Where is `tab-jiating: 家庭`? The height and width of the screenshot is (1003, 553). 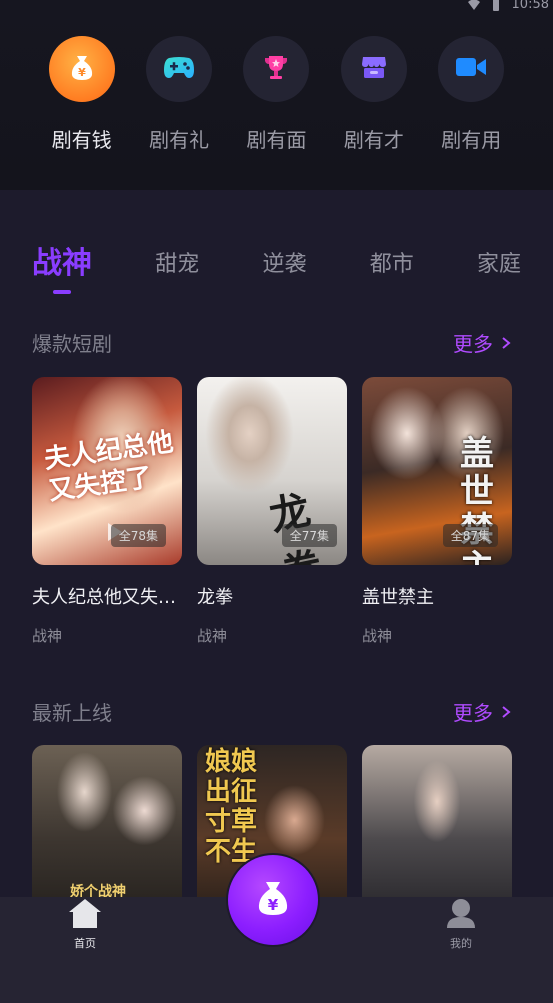
tab-jiating: 家庭 is located at coordinates (499, 258).